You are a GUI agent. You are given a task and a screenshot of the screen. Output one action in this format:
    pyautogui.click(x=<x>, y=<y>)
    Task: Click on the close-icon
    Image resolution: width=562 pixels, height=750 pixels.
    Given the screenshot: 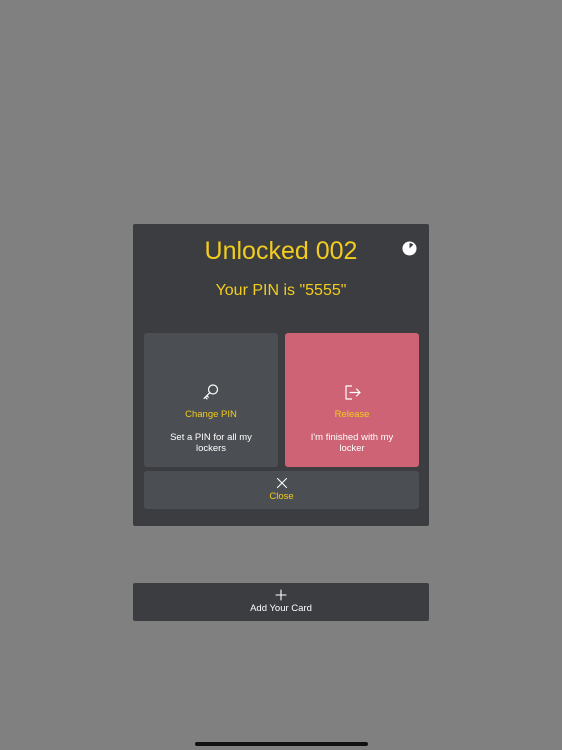 What is the action you would take?
    pyautogui.click(x=281, y=483)
    